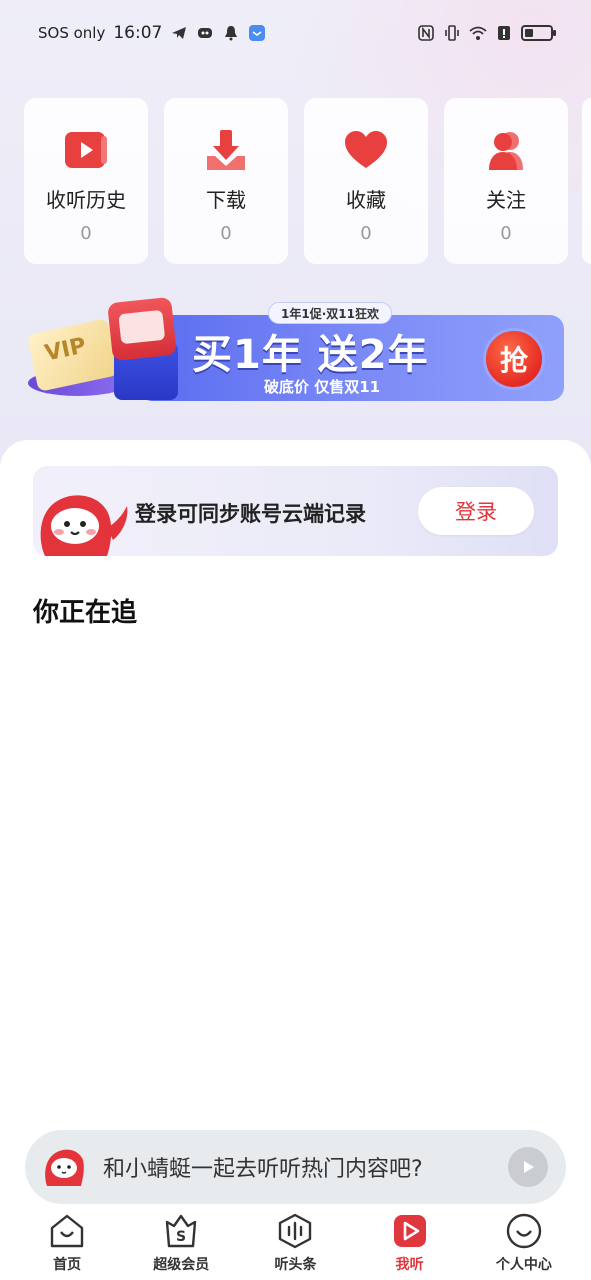 The width and height of the screenshot is (591, 1280). What do you see at coordinates (65, 350) in the screenshot?
I see `vip-text: VIP` at bounding box center [65, 350].